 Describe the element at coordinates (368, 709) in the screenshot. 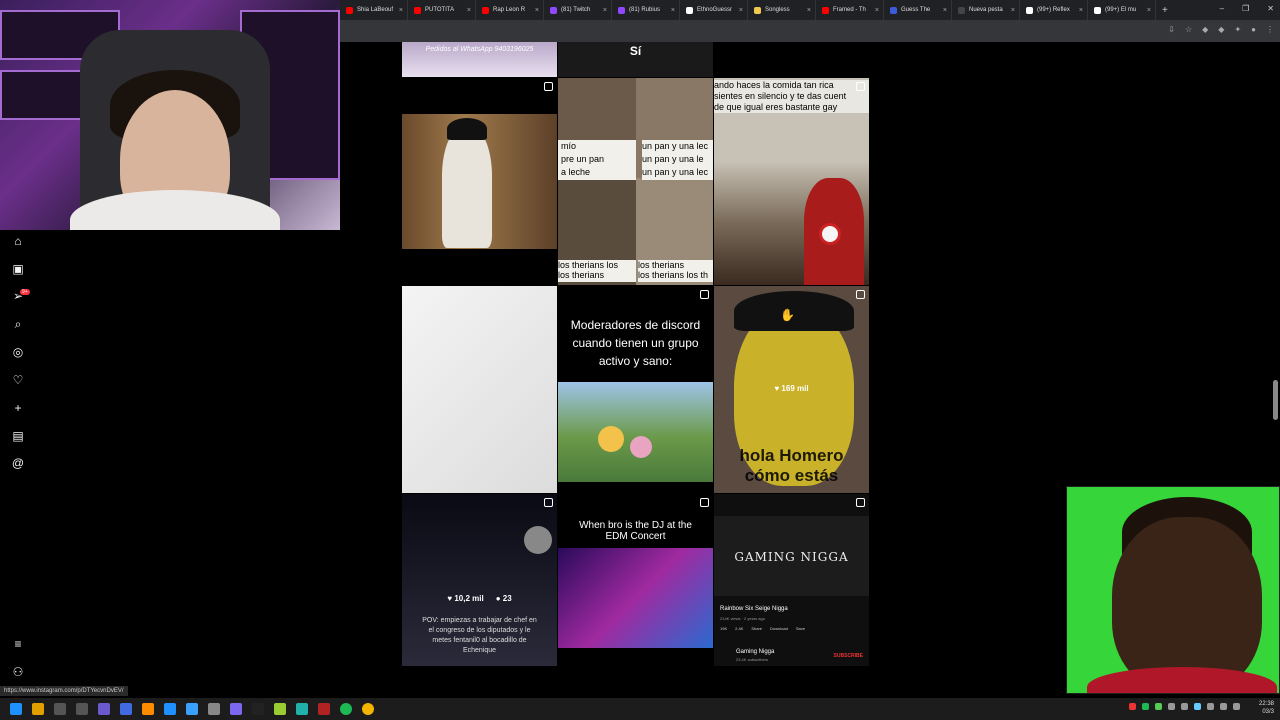

I see `chrome-icon` at that location.